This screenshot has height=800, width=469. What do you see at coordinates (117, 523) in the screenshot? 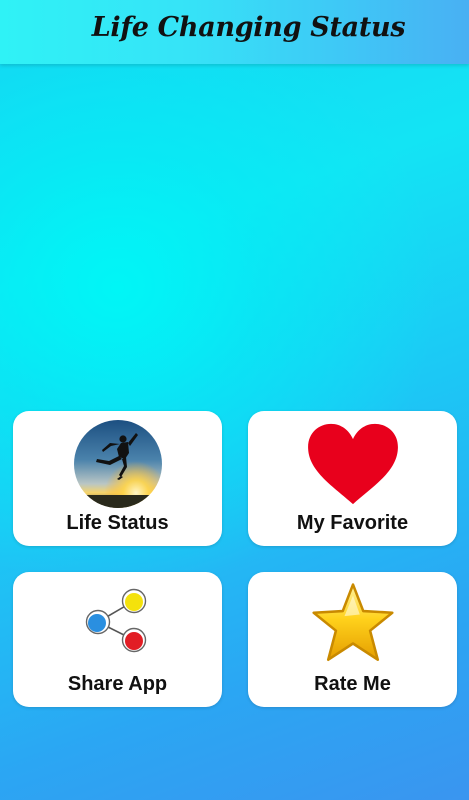
I see `life-status-label: Life Status` at bounding box center [117, 523].